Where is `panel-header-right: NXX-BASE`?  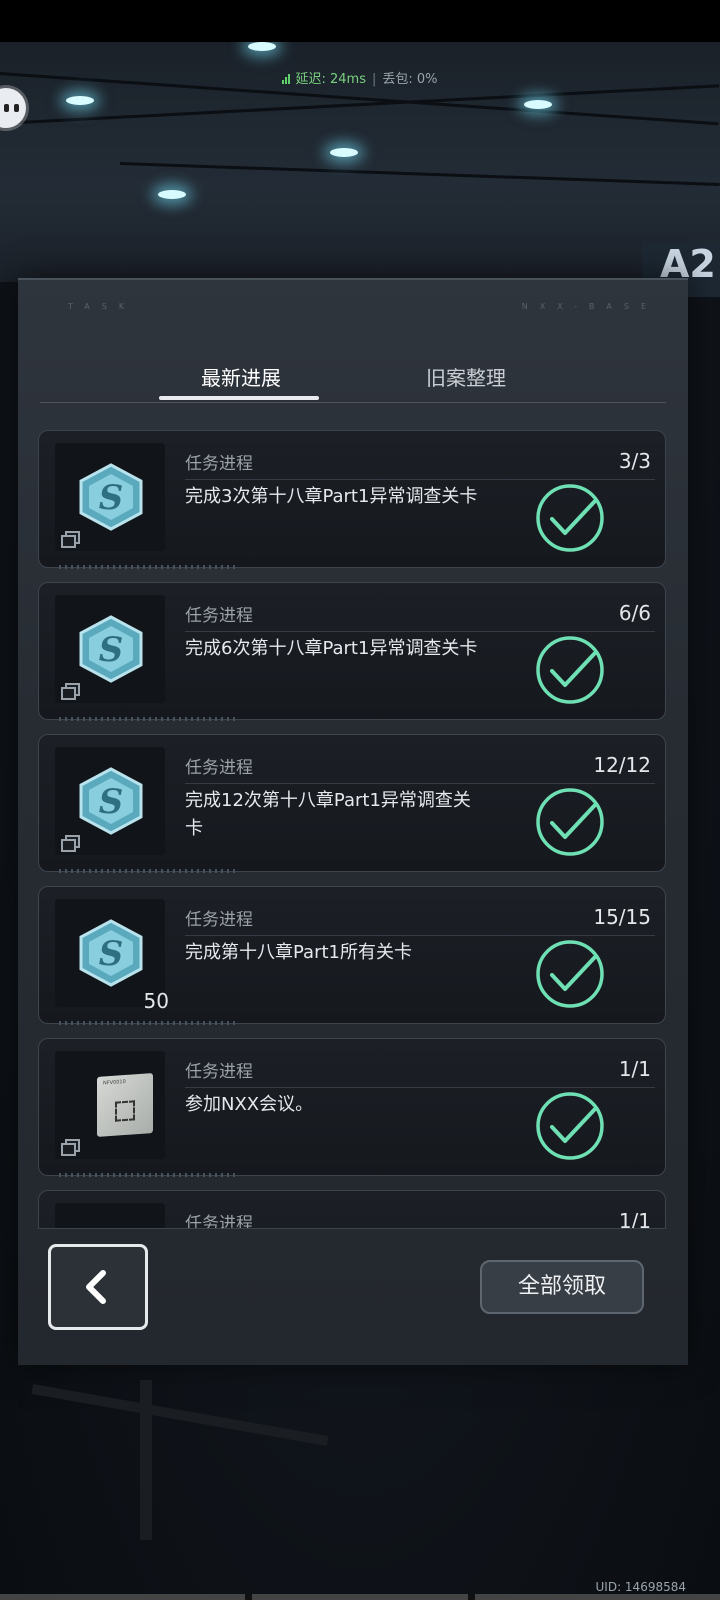
panel-header-right: NXX-BASE is located at coordinates (589, 306).